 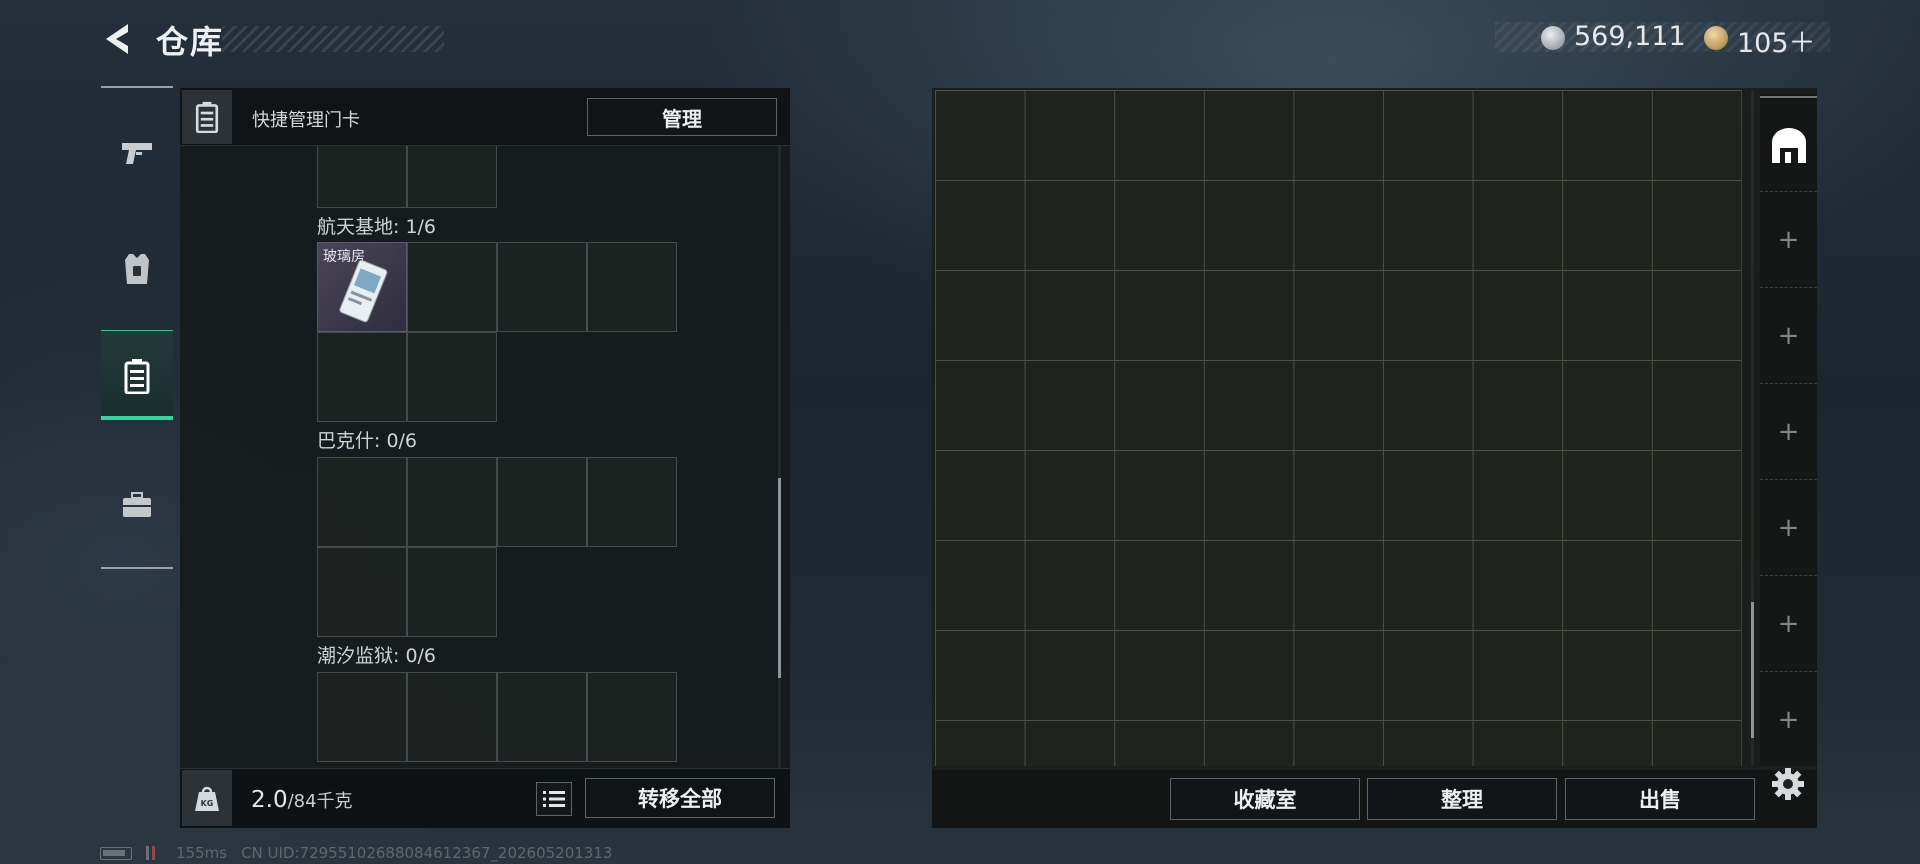 I want to click on list-view-button, so click(x=554, y=799).